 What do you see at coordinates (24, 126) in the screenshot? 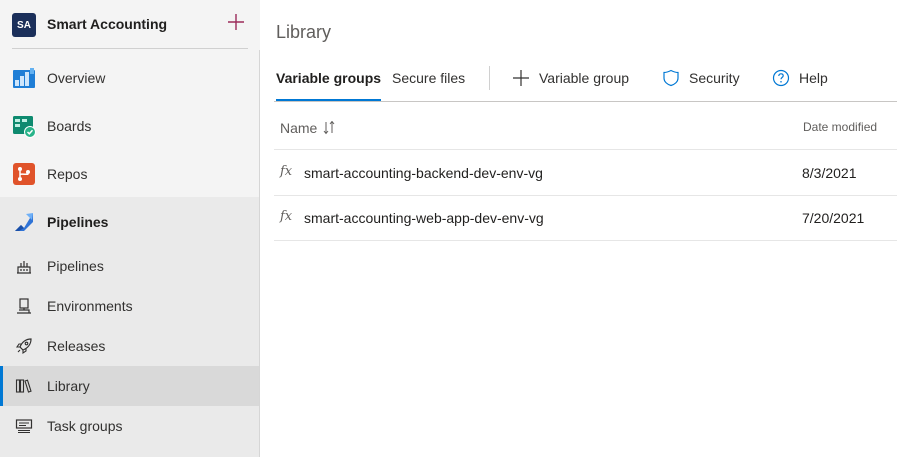
I see `boards-icon` at bounding box center [24, 126].